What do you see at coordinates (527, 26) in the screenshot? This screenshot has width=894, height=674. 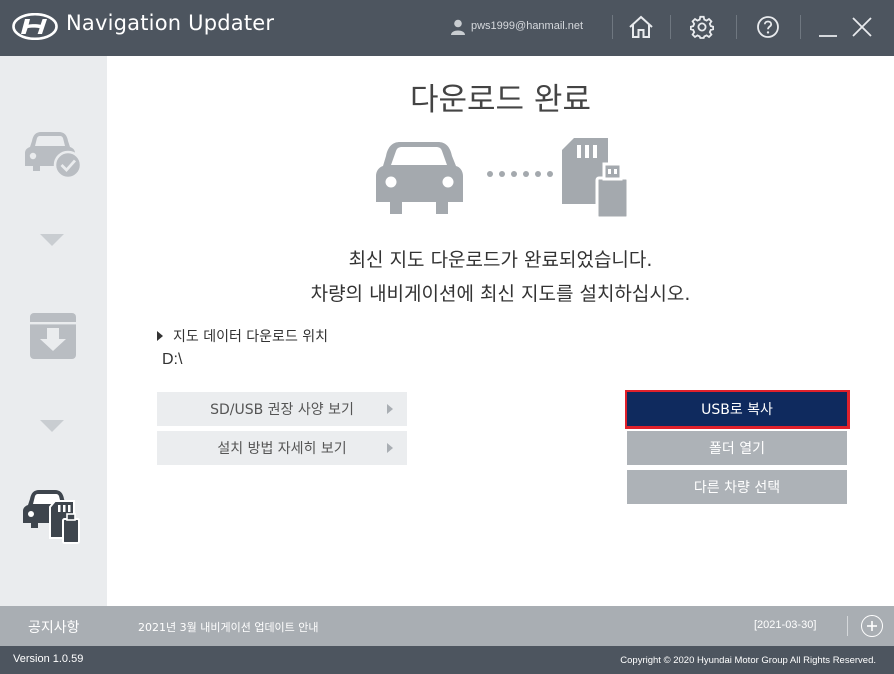 I see `user-email: pws1999@hanmail.net` at bounding box center [527, 26].